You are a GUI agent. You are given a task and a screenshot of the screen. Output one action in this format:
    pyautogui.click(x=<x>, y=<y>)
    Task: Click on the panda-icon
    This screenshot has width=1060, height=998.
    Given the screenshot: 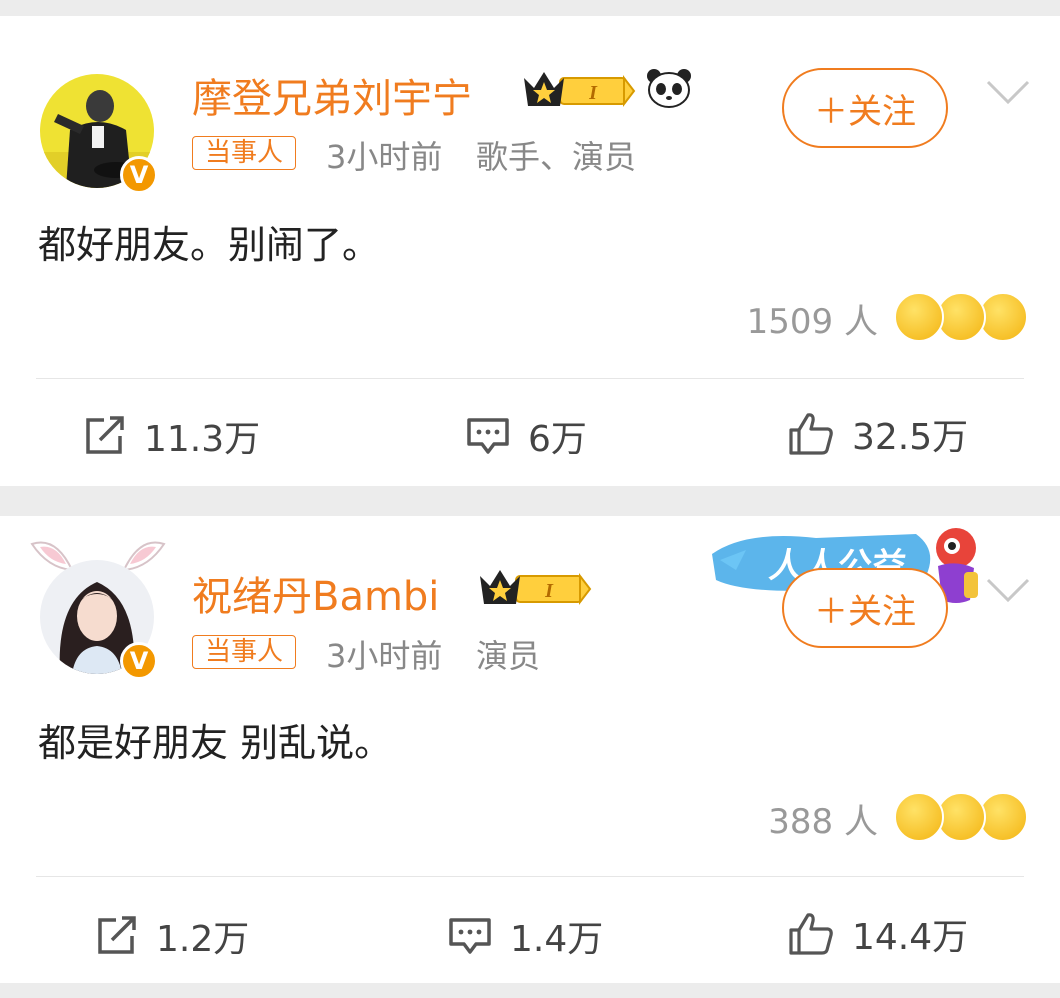 What is the action you would take?
    pyautogui.click(x=669, y=88)
    